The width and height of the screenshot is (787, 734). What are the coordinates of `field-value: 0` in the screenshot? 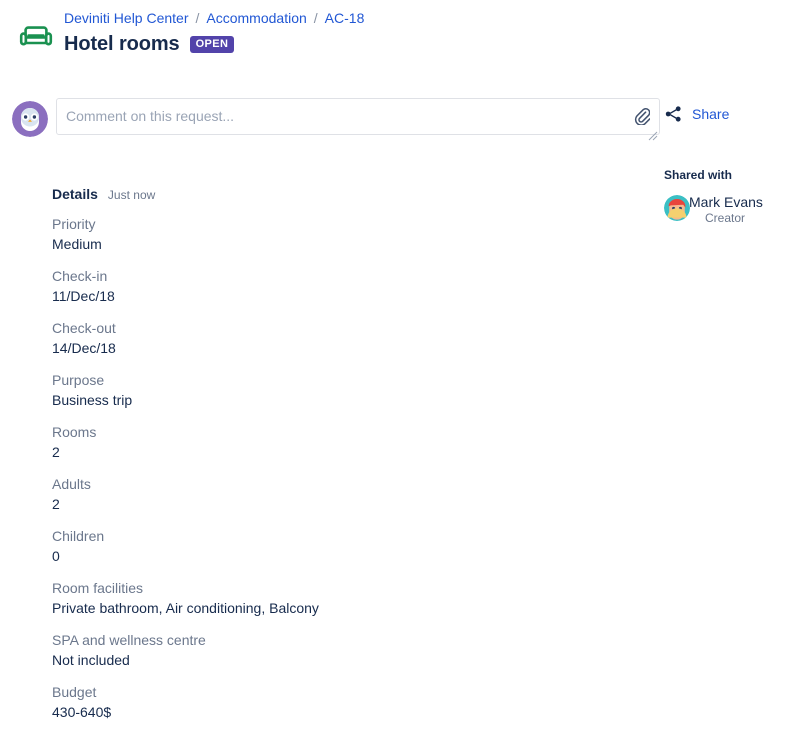 It's located at (56, 556).